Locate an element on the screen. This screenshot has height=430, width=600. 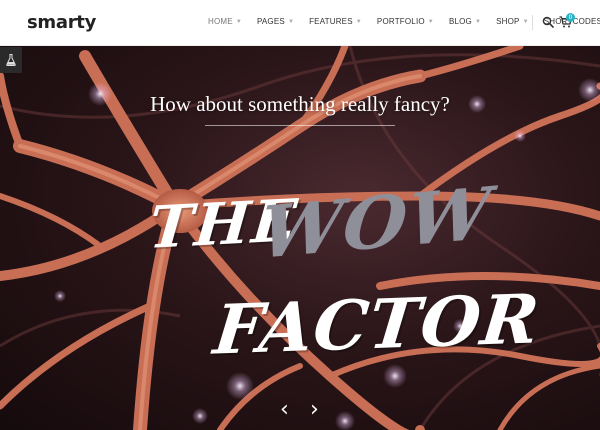
style-switcher-tab is located at coordinates (11, 60).